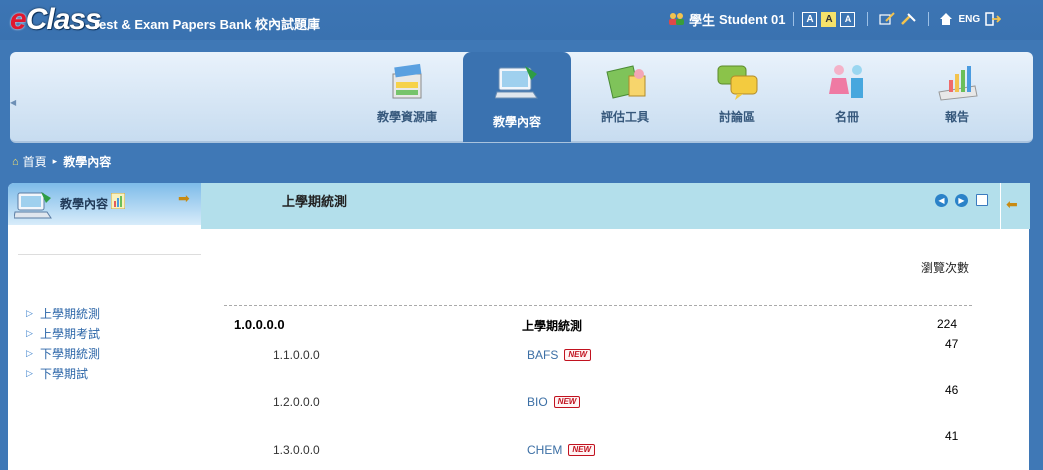  Describe the element at coordinates (958, 83) in the screenshot. I see `report-icon` at that location.